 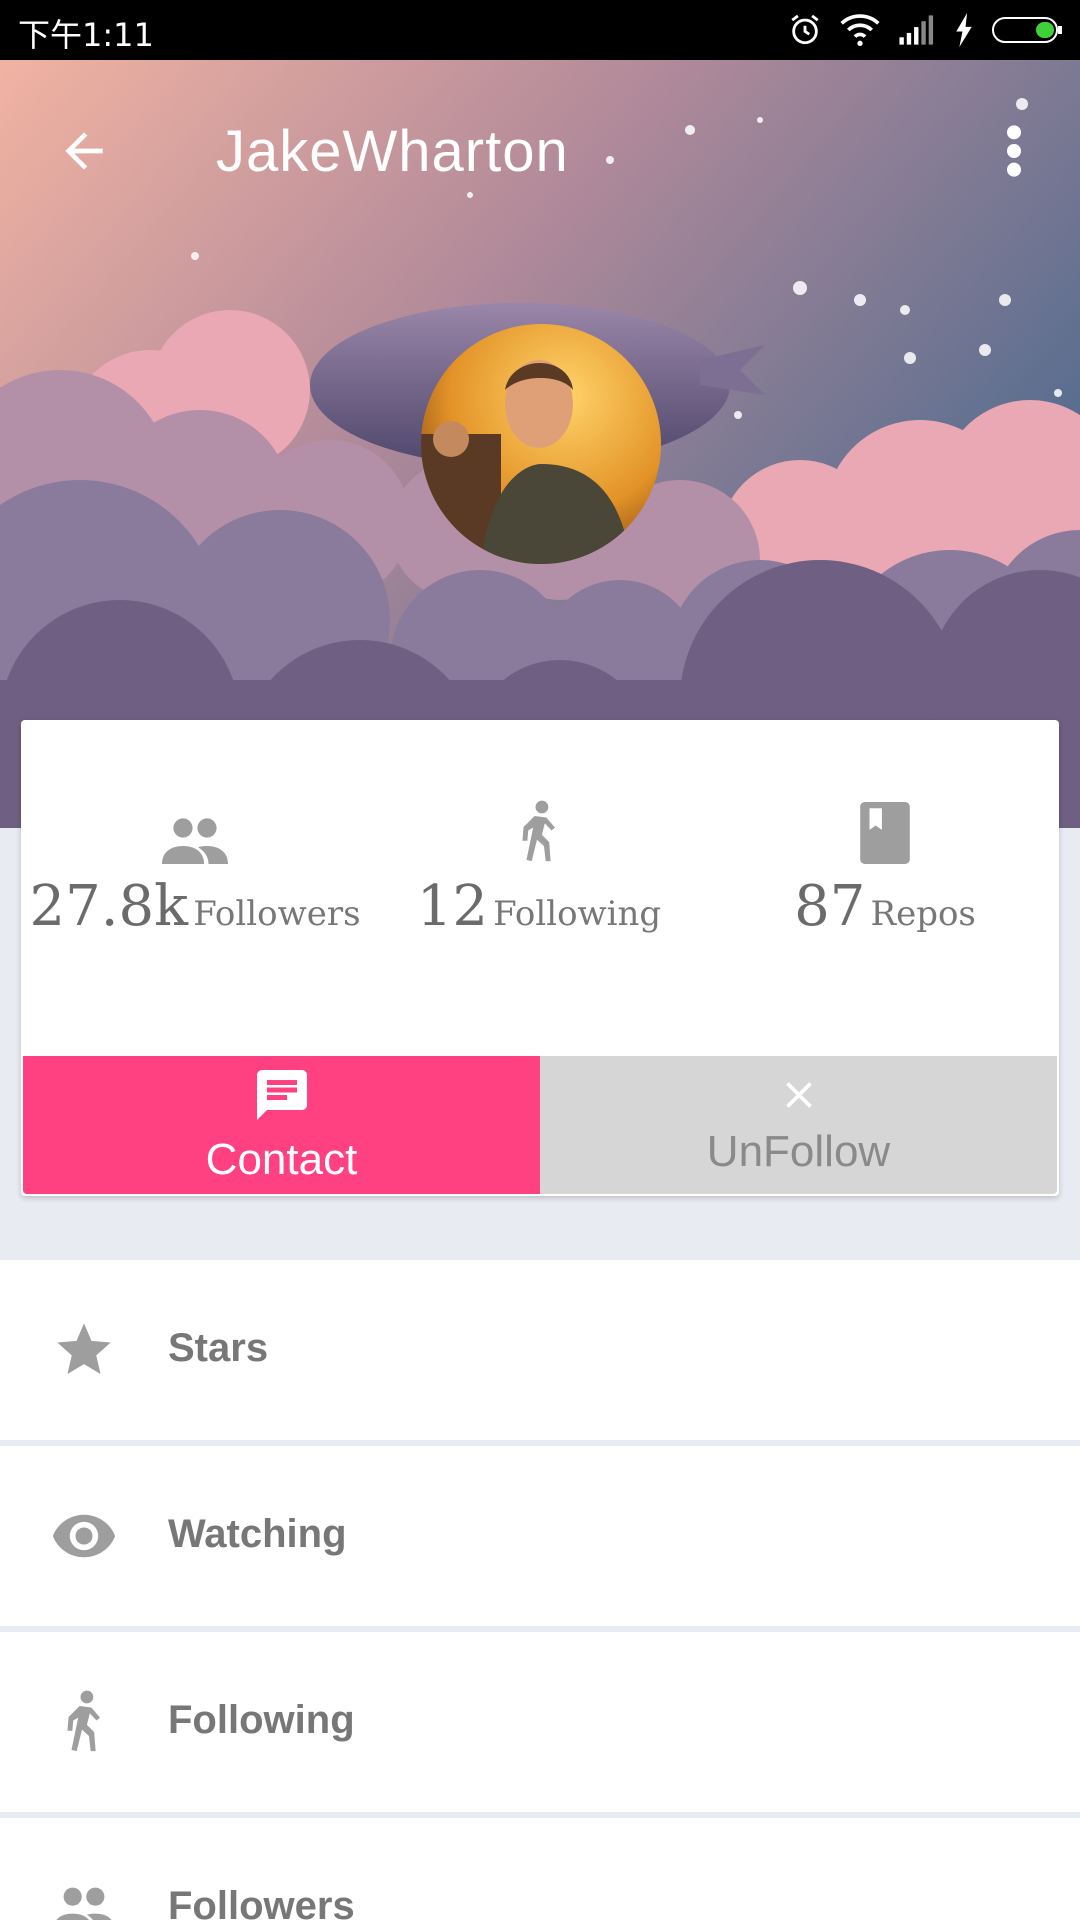 I want to click on signal-icon, so click(x=916, y=30).